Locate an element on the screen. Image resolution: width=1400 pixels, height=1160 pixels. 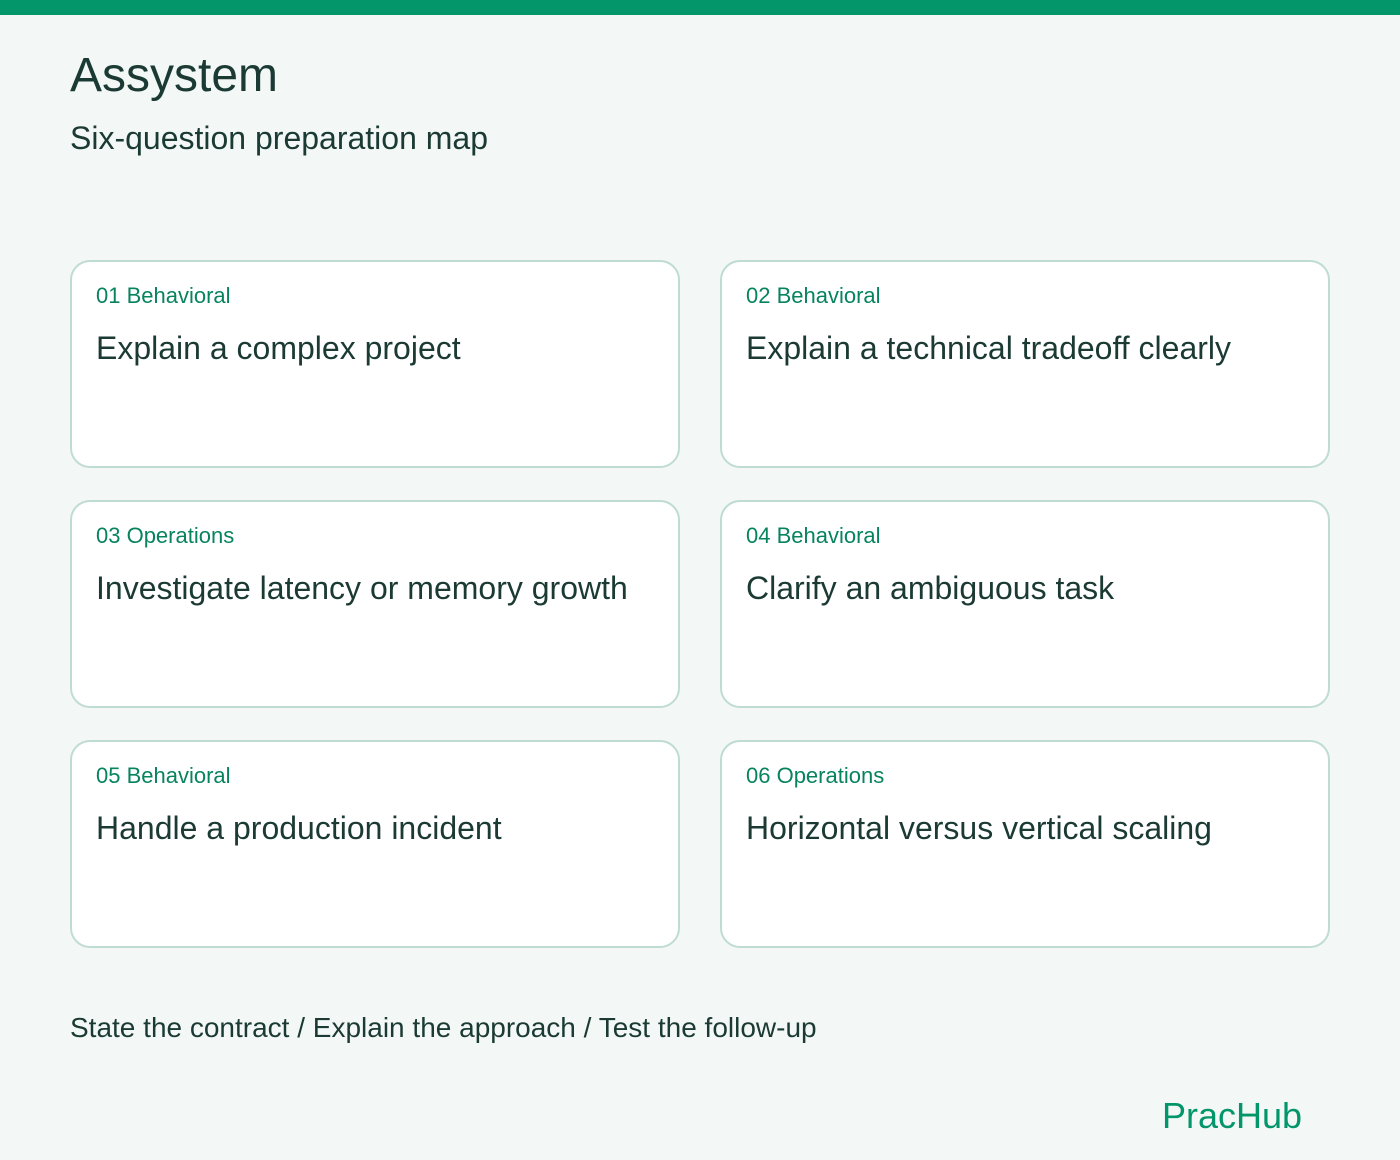
top-accent-bar is located at coordinates (700, 7).